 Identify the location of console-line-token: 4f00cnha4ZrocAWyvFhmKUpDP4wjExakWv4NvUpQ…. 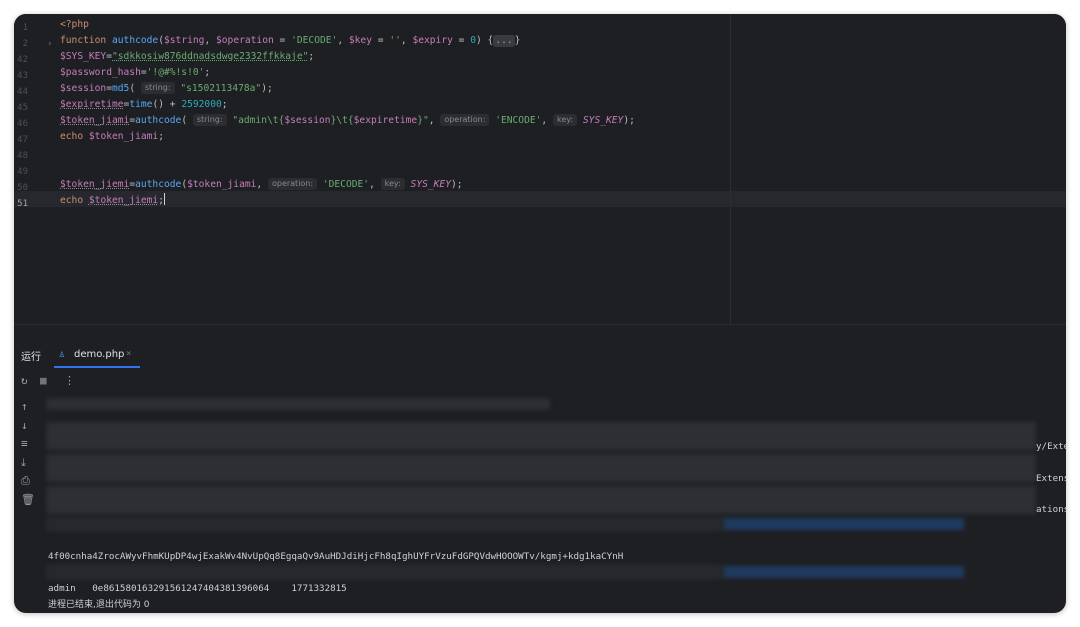
(336, 556).